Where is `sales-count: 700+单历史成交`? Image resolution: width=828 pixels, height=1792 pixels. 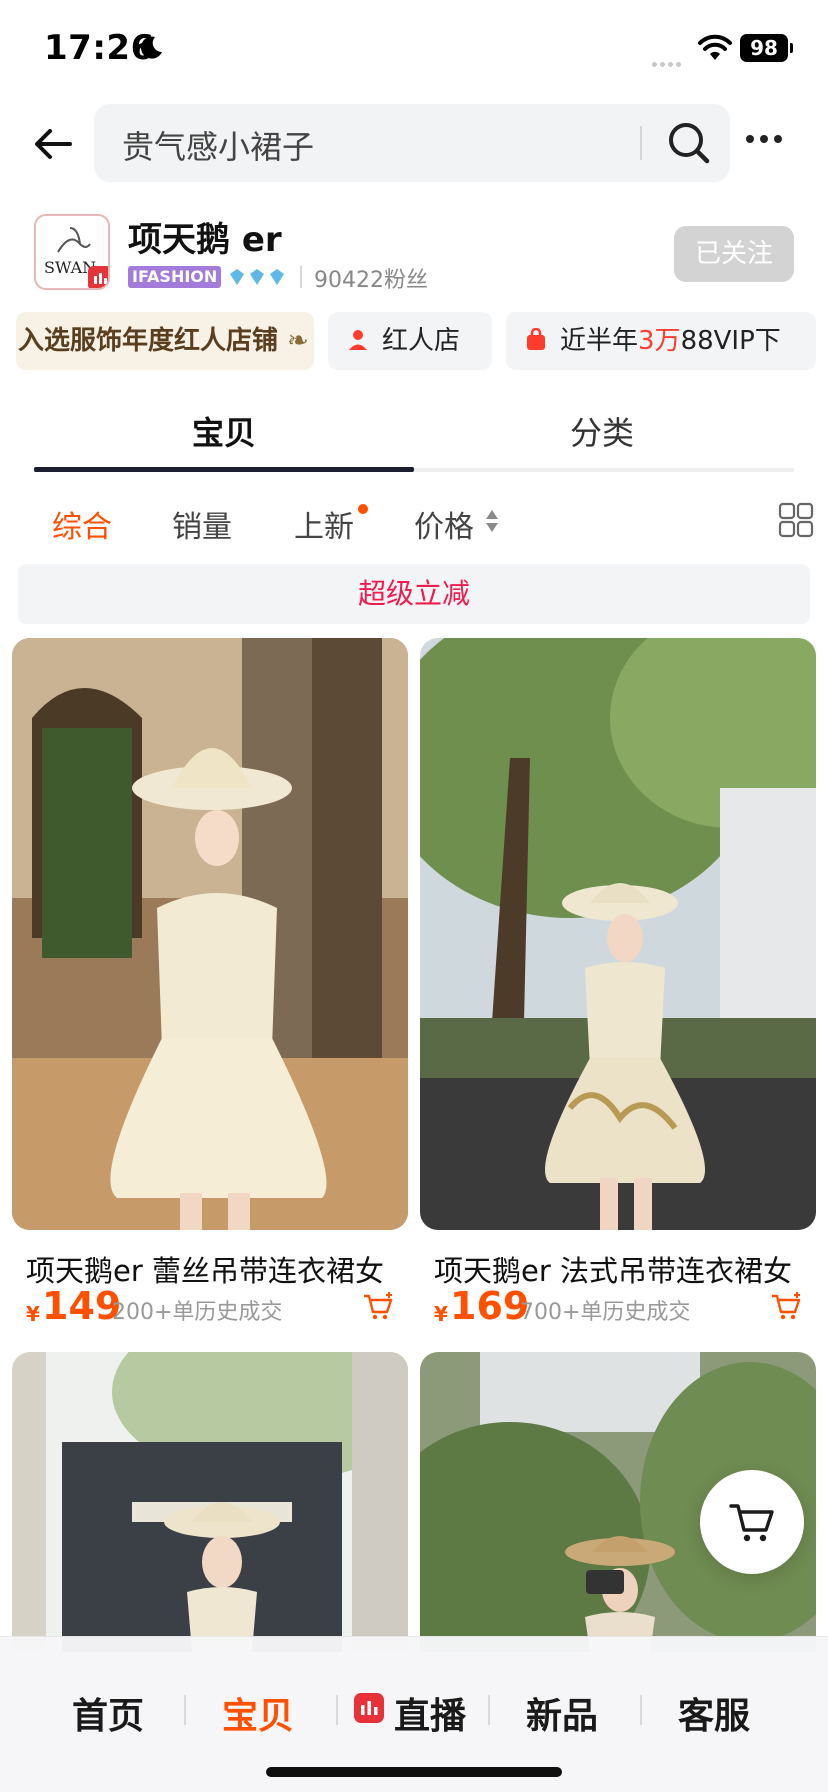 sales-count: 700+单历史成交 is located at coordinates (605, 1312).